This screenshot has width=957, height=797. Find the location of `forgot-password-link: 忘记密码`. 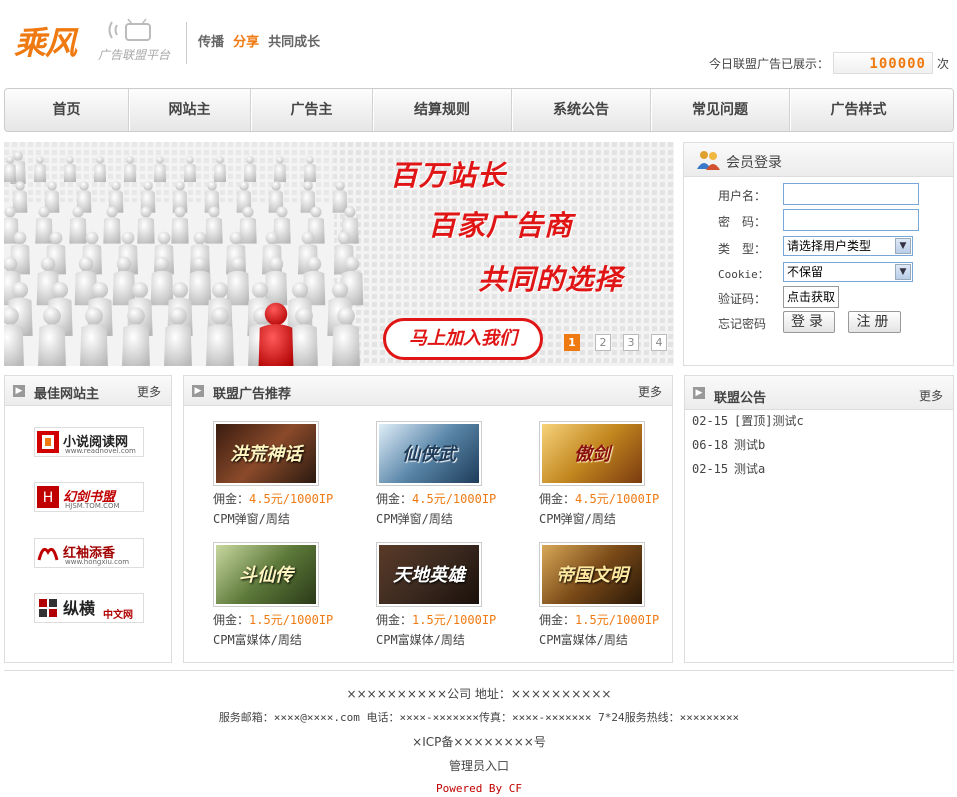

forgot-password-link: 忘记密码 is located at coordinates (748, 323).